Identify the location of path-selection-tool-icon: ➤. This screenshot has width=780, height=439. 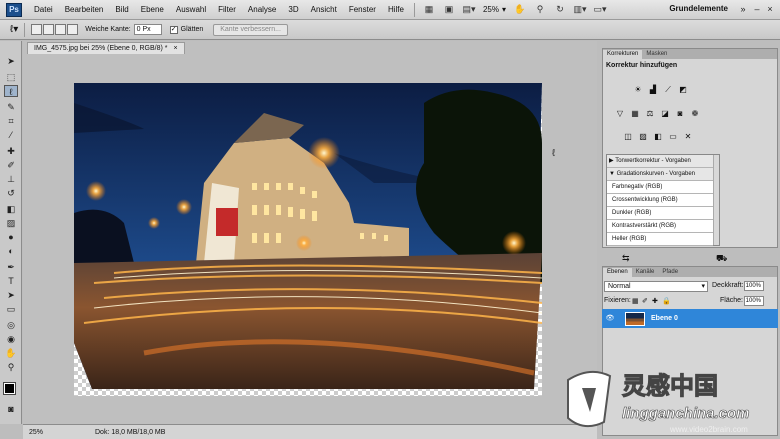
(11, 295).